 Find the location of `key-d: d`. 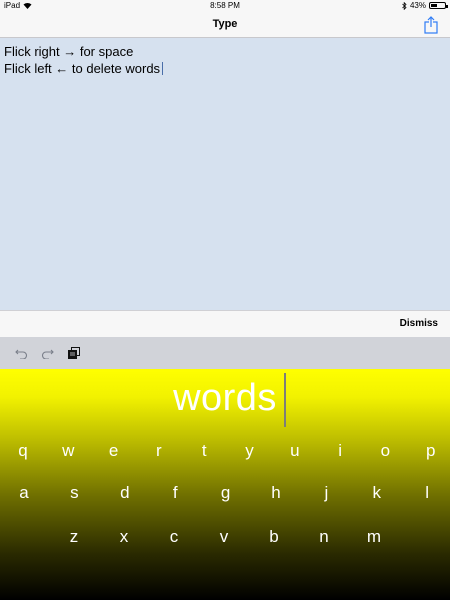

key-d: d is located at coordinates (125, 493).